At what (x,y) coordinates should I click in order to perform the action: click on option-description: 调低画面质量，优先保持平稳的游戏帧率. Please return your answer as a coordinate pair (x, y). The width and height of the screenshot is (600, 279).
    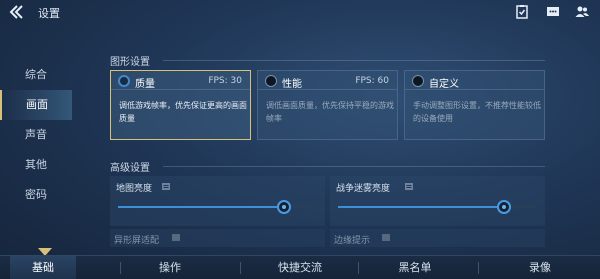
    Looking at the image, I should click on (330, 112).